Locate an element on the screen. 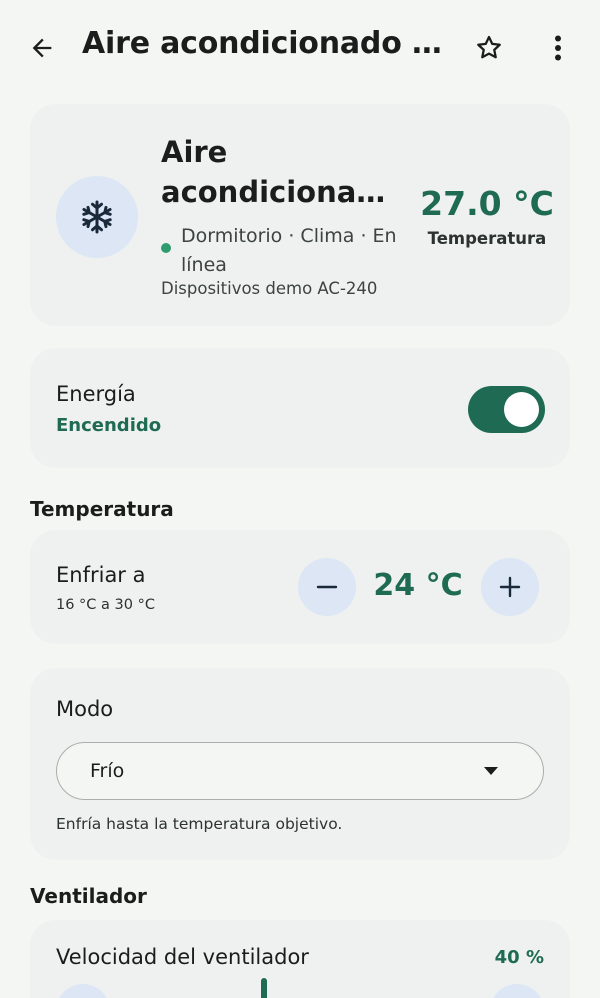  online-status-dot is located at coordinates (166, 248).